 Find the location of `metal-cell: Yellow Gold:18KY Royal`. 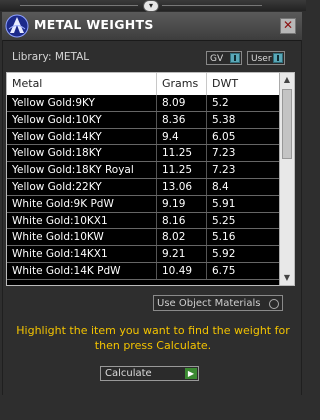

metal-cell: Yellow Gold:18KY Royal is located at coordinates (82, 170).